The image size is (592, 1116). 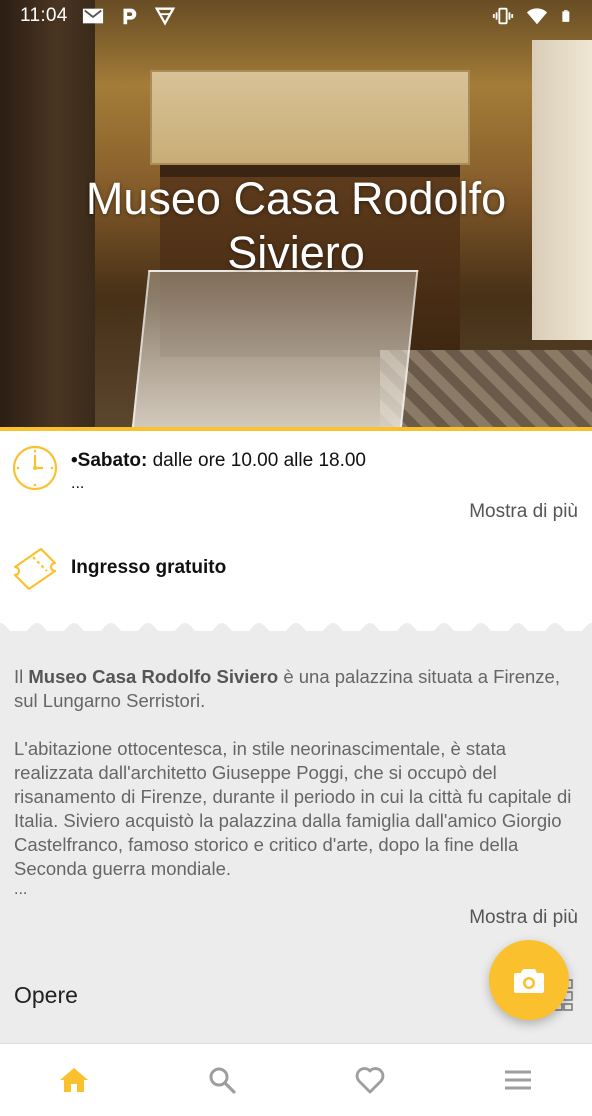 What do you see at coordinates (164, 16) in the screenshot?
I see `play-games-icon` at bounding box center [164, 16].